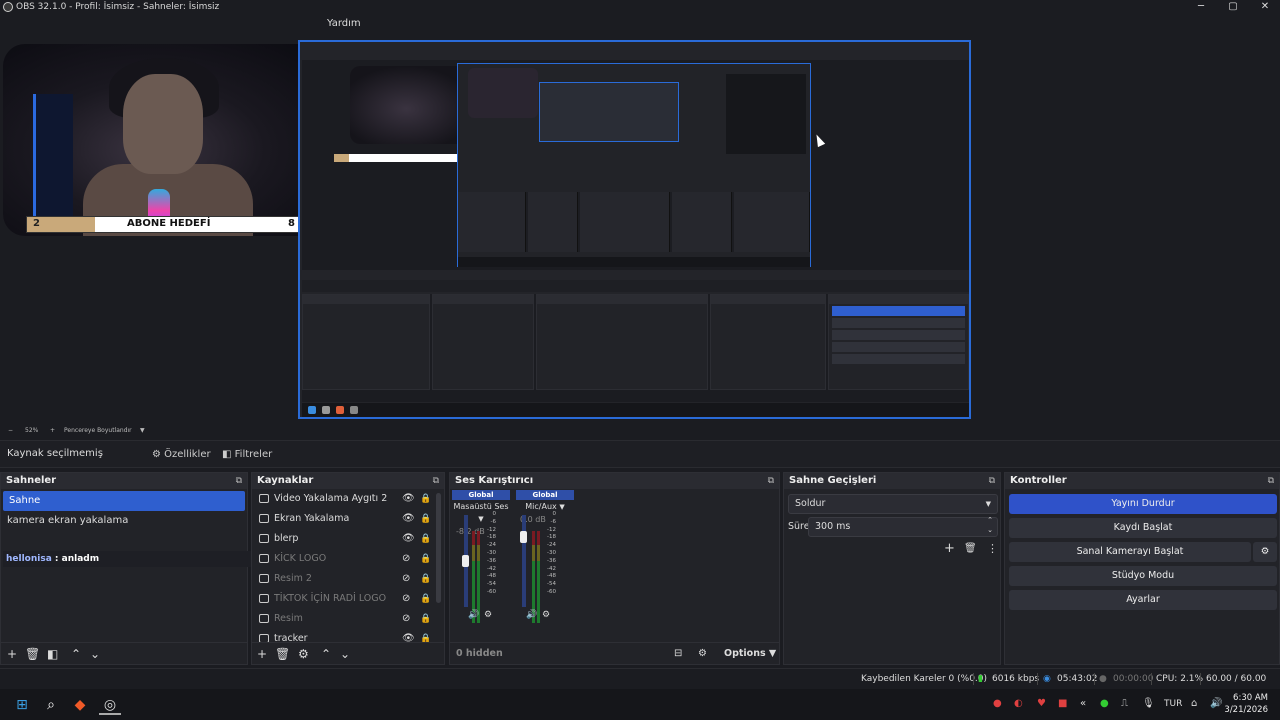 Image resolution: width=1280 pixels, height=720 pixels. Describe the element at coordinates (29, 559) in the screenshot. I see `chat-username: hellonisa` at that location.